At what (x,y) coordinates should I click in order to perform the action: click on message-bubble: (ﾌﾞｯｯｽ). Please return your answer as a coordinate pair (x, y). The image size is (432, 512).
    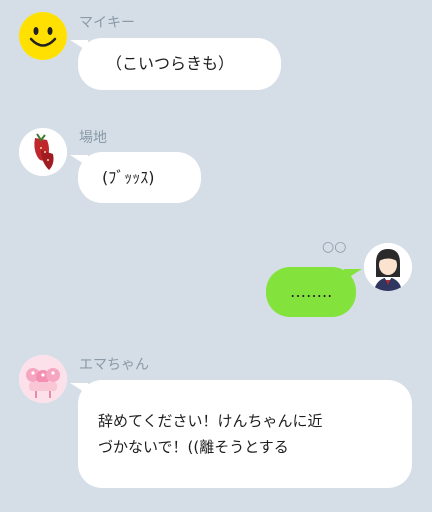
    Looking at the image, I should click on (139, 177).